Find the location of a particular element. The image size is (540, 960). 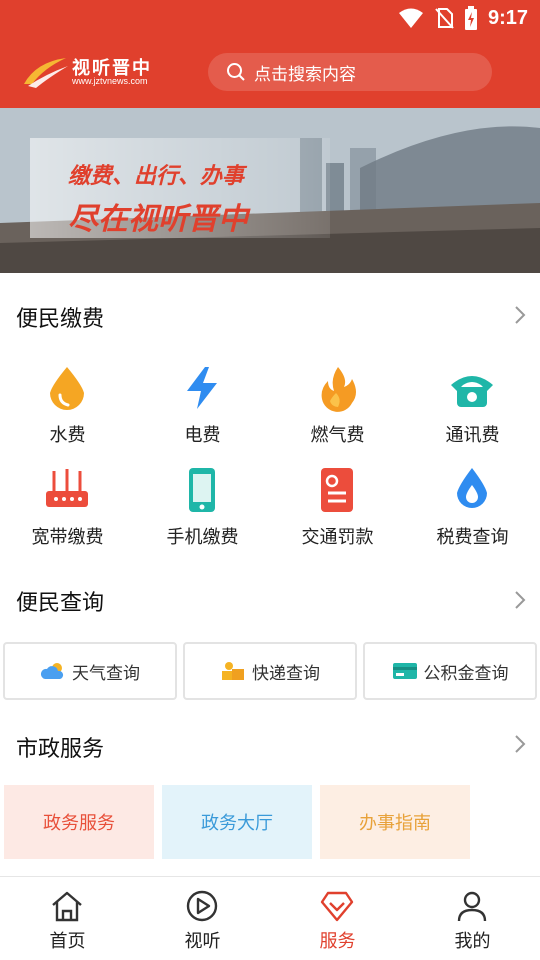

logo-url: www.jztvnews.com is located at coordinates (110, 81).